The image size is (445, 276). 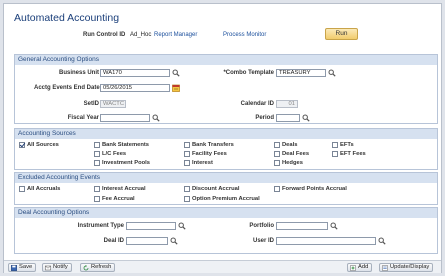 What do you see at coordinates (226, 149) in the screenshot?
I see `accounting-sources-section: Accounting Sources` at bounding box center [226, 149].